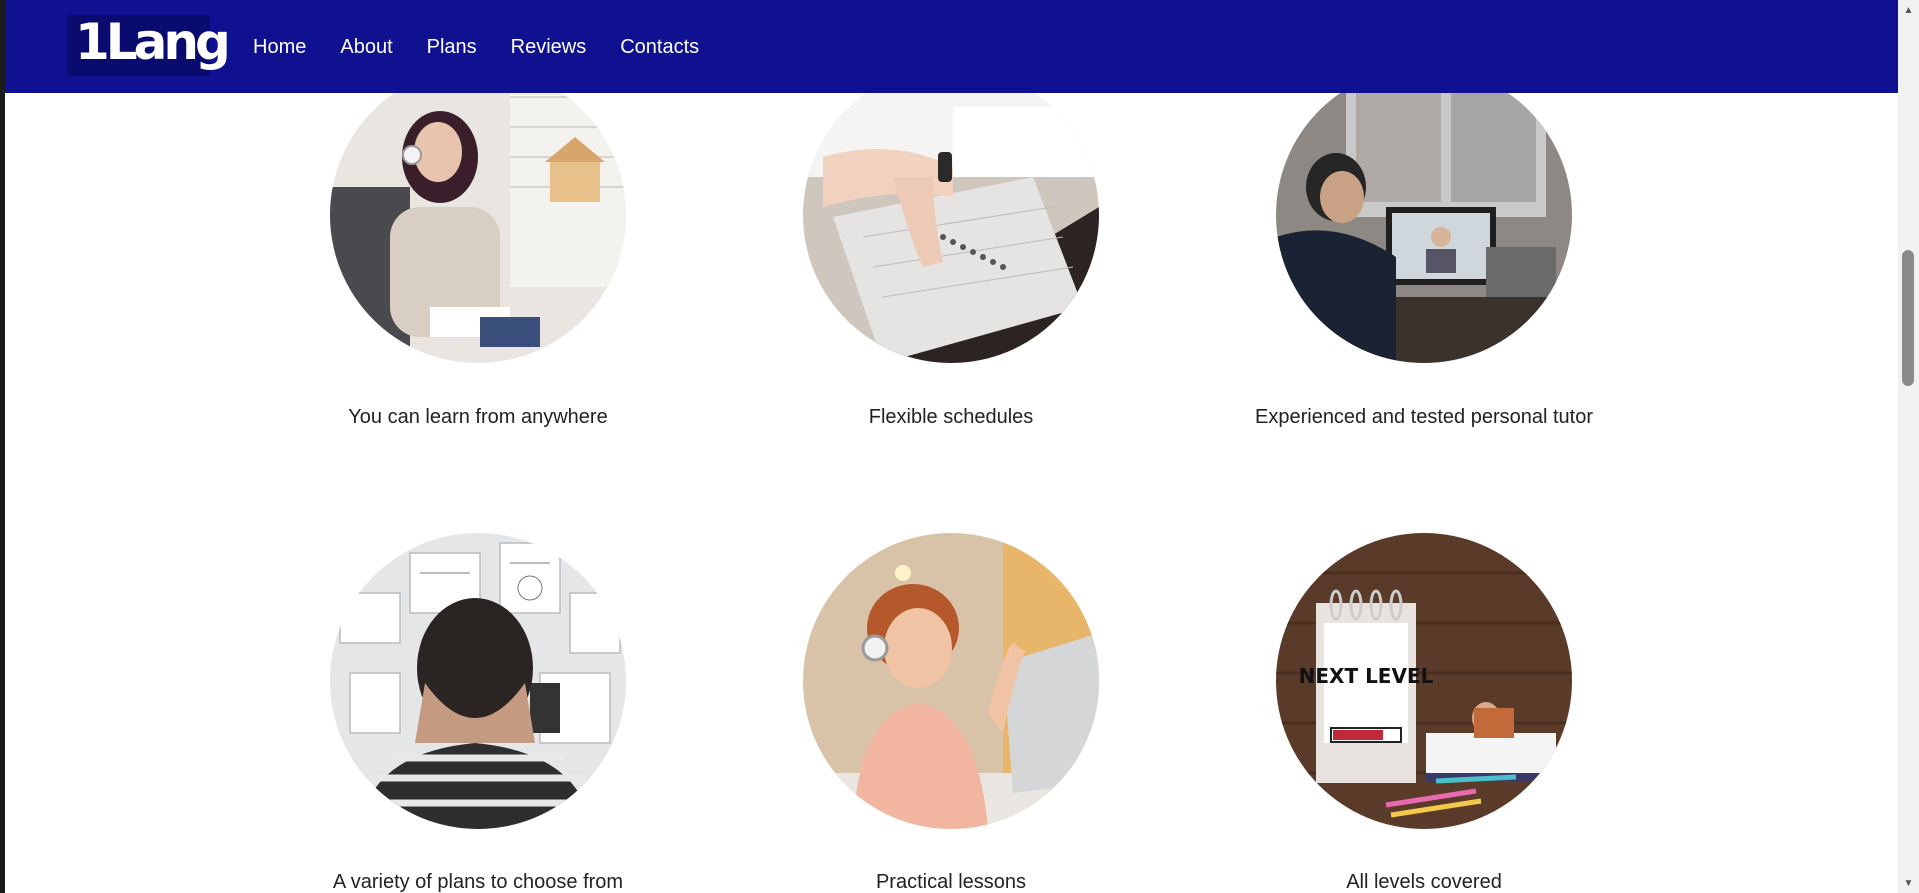 This screenshot has height=893, width=1919. What do you see at coordinates (659, 47) in the screenshot?
I see `nav-link-contacts: Contacts` at bounding box center [659, 47].